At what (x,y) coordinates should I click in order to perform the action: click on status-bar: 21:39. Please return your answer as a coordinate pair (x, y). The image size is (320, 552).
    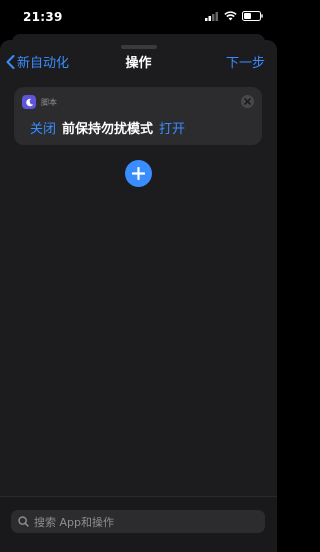
    Looking at the image, I should click on (138, 17).